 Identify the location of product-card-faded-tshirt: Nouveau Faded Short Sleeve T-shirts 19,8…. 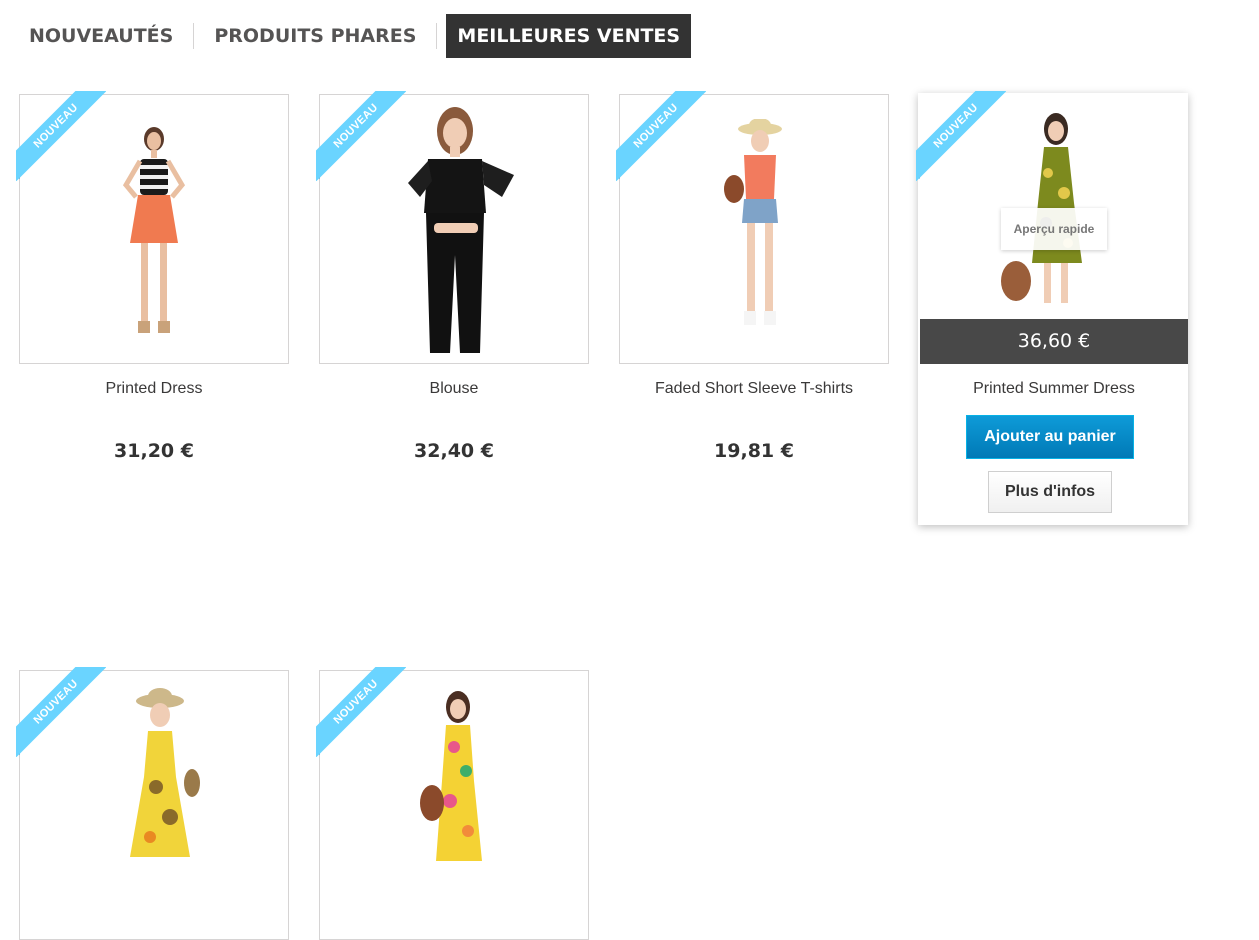
(752, 276).